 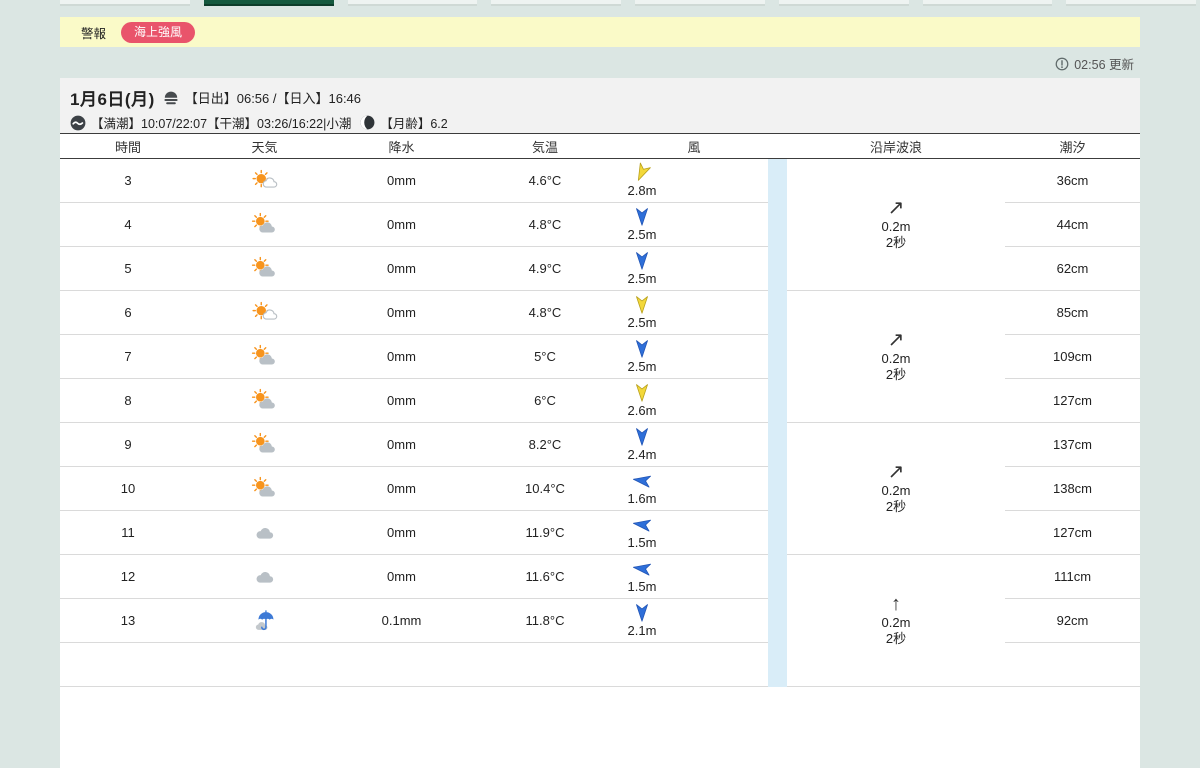 I want to click on alert-badge-sea-gale: 海上強風, so click(x=158, y=32).